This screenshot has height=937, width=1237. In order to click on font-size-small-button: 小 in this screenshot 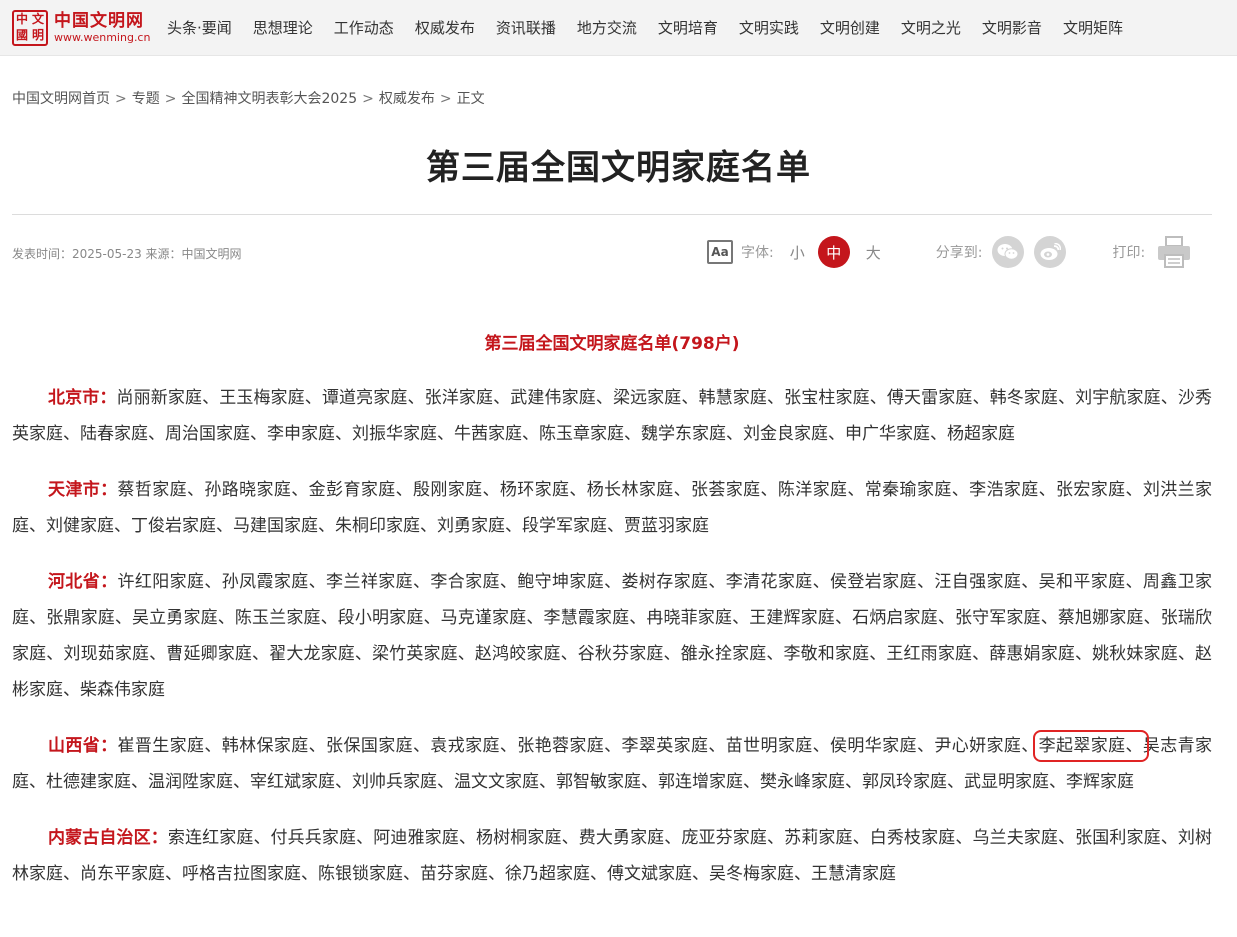, I will do `click(797, 252)`.